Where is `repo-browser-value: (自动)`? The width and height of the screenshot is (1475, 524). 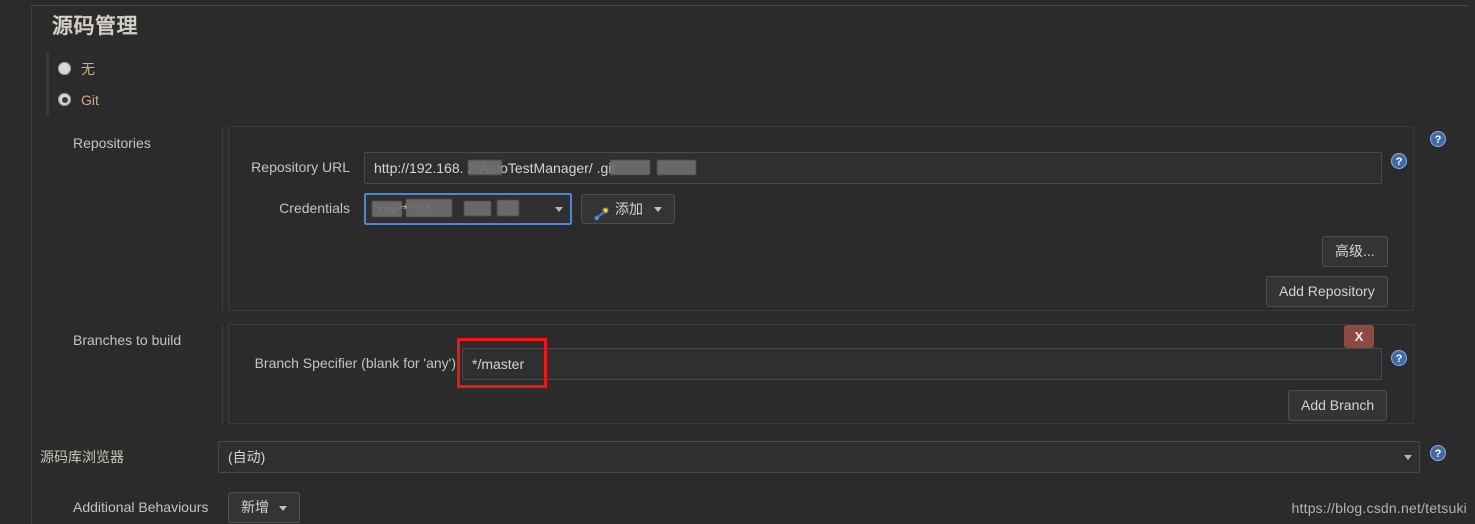 repo-browser-value: (自动) is located at coordinates (247, 457).